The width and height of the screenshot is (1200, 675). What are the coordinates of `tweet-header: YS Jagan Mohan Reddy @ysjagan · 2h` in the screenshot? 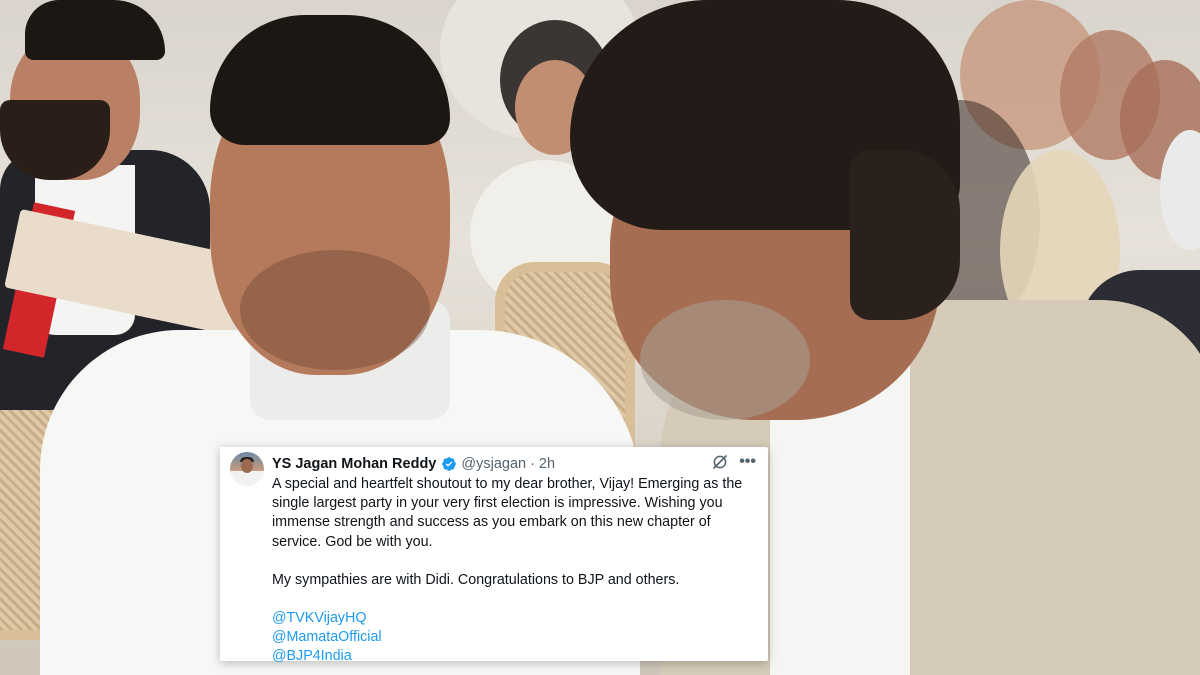 It's located at (513, 464).